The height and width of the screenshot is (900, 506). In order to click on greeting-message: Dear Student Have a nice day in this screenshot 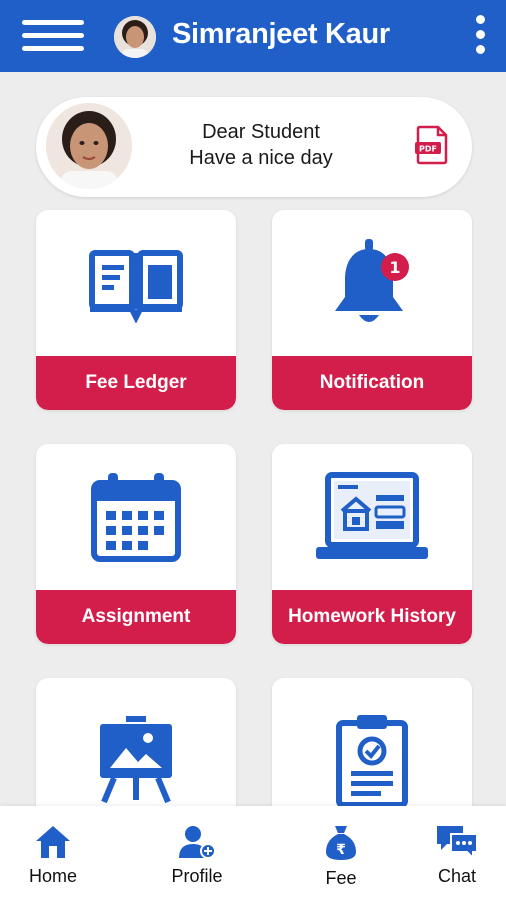, I will do `click(261, 145)`.